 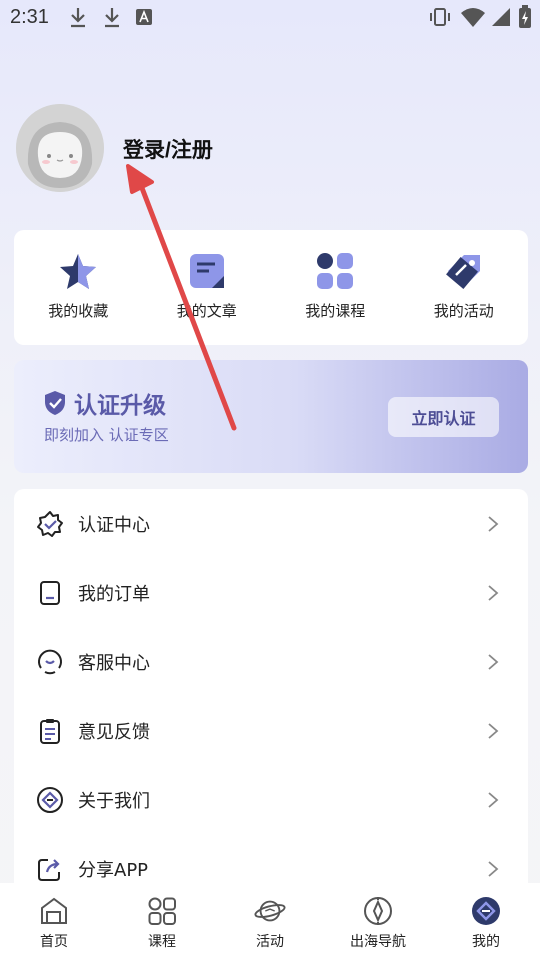 I want to click on quick-action-label: 我的课程, so click(x=335, y=311).